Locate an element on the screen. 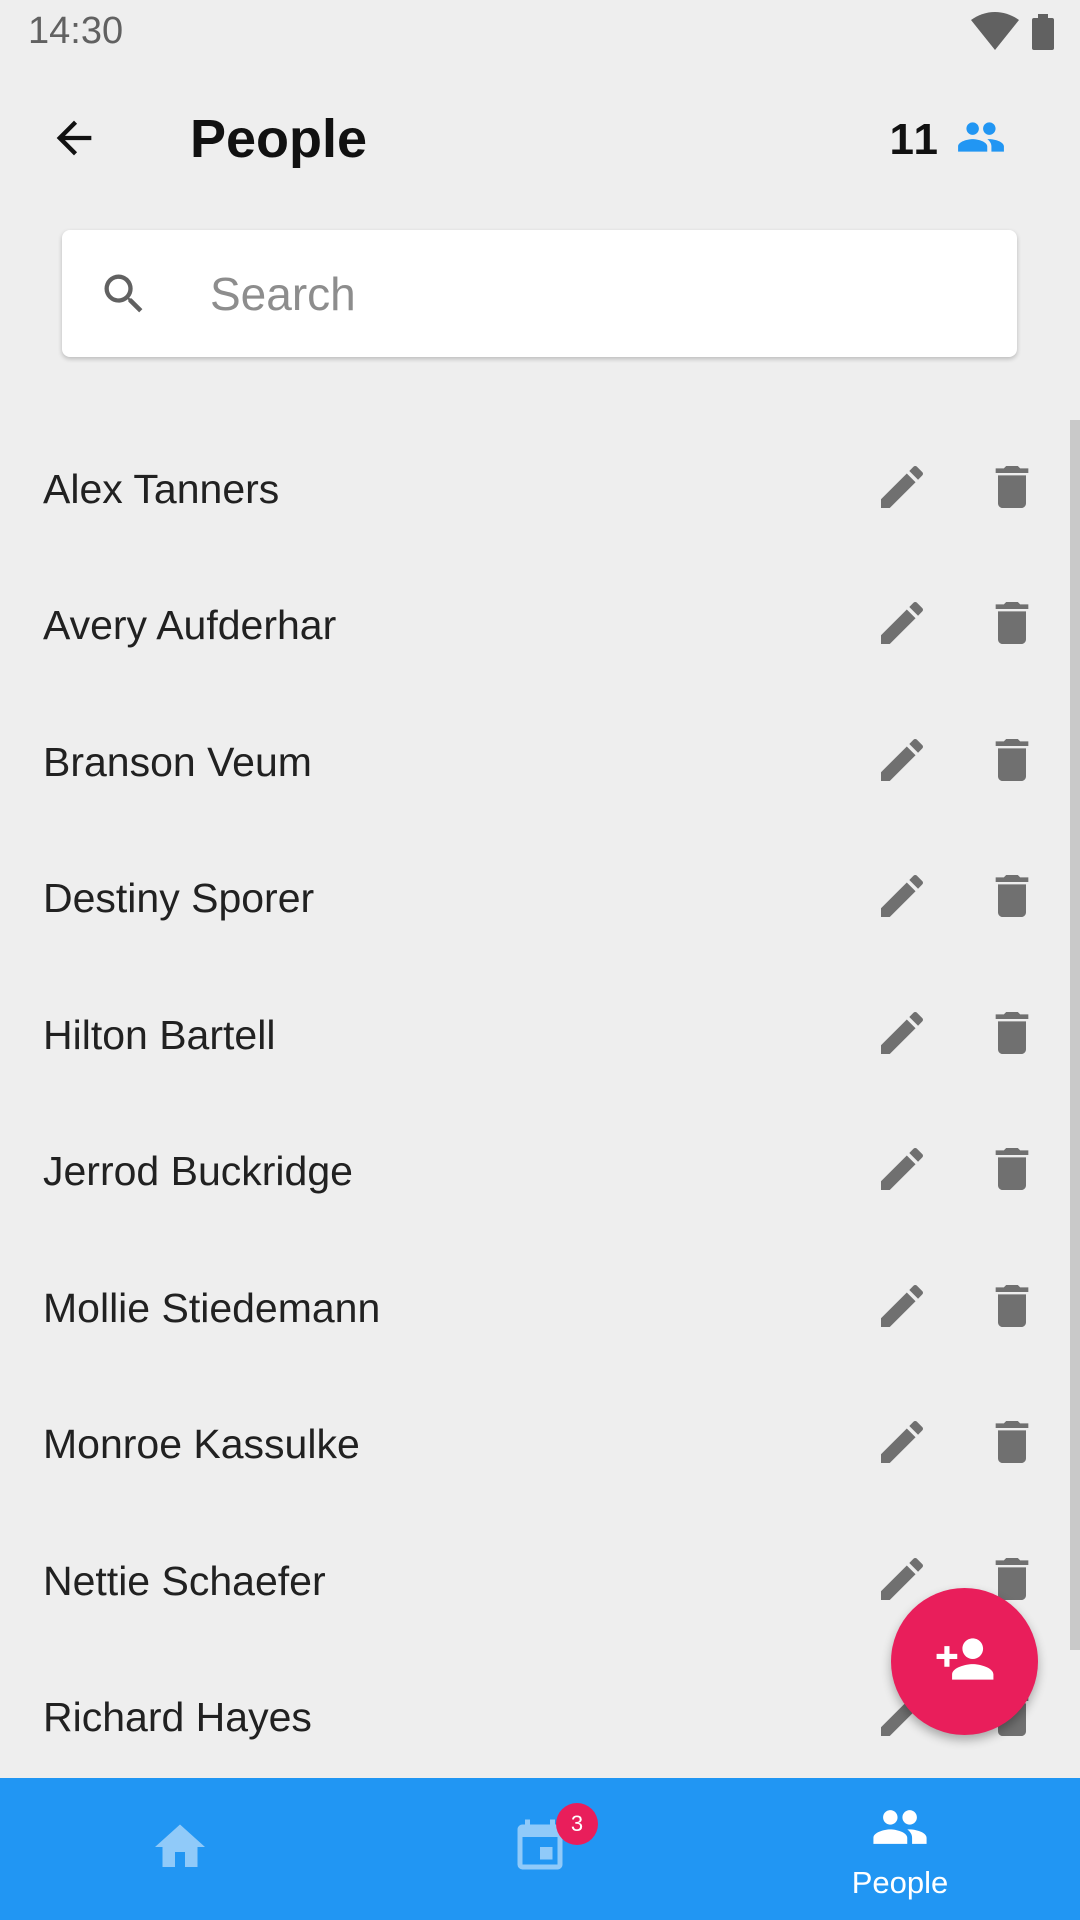 The height and width of the screenshot is (1920, 1080). nav-item-home is located at coordinates (180, 1849).